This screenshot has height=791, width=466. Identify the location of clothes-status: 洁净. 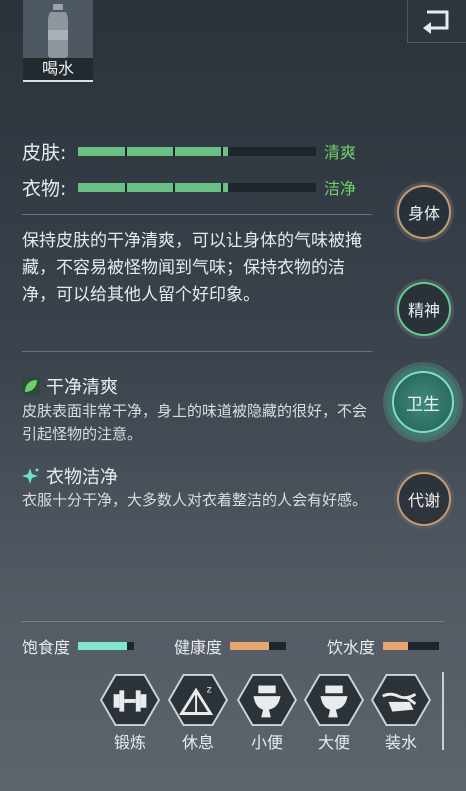
(340, 188).